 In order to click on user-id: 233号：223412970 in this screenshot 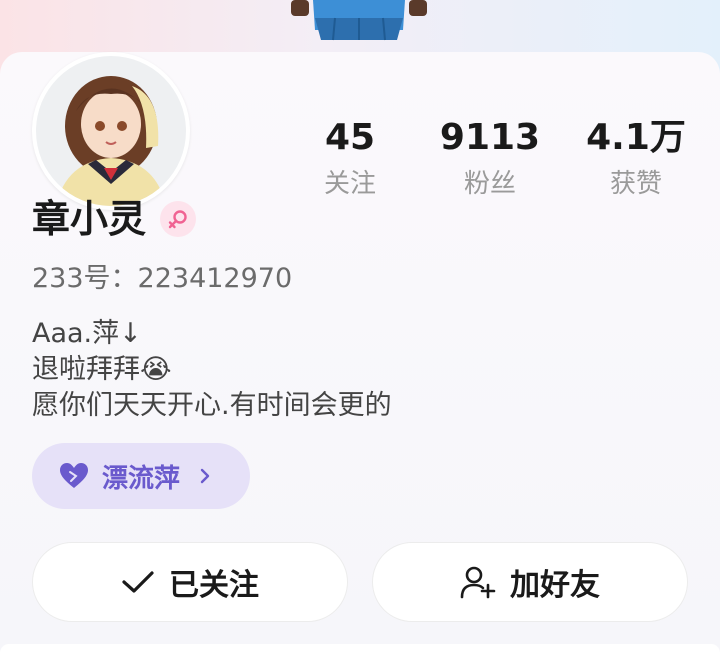, I will do `click(162, 278)`.